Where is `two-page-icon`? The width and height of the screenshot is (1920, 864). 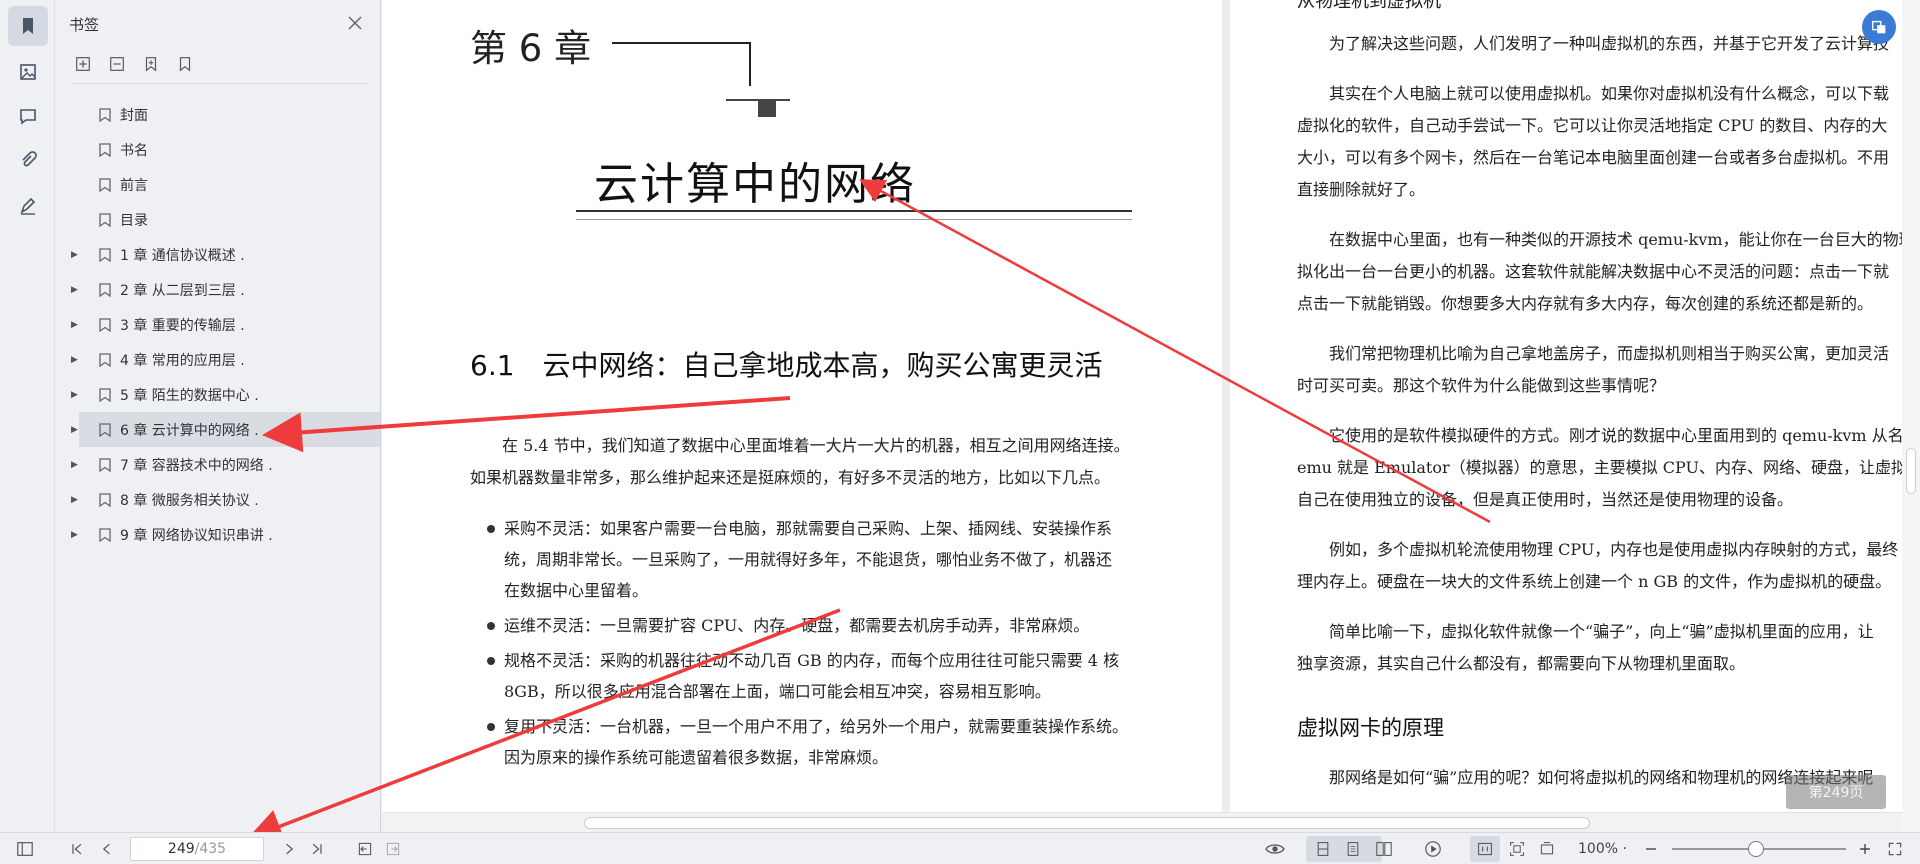 two-page-icon is located at coordinates (1384, 849).